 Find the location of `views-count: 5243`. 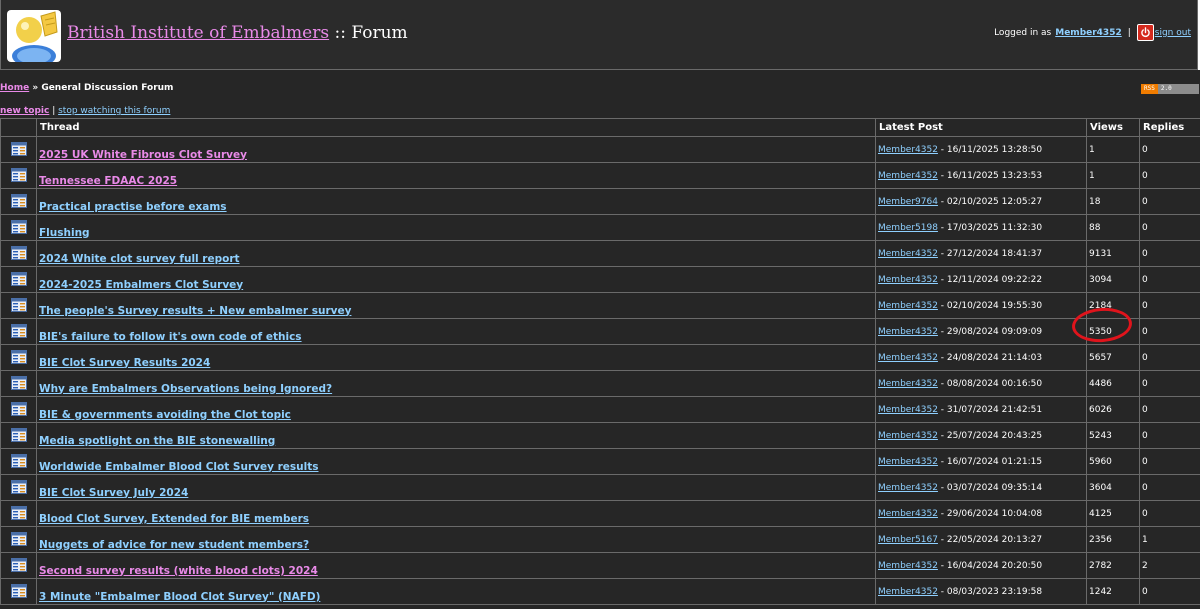

views-count: 5243 is located at coordinates (1113, 435).